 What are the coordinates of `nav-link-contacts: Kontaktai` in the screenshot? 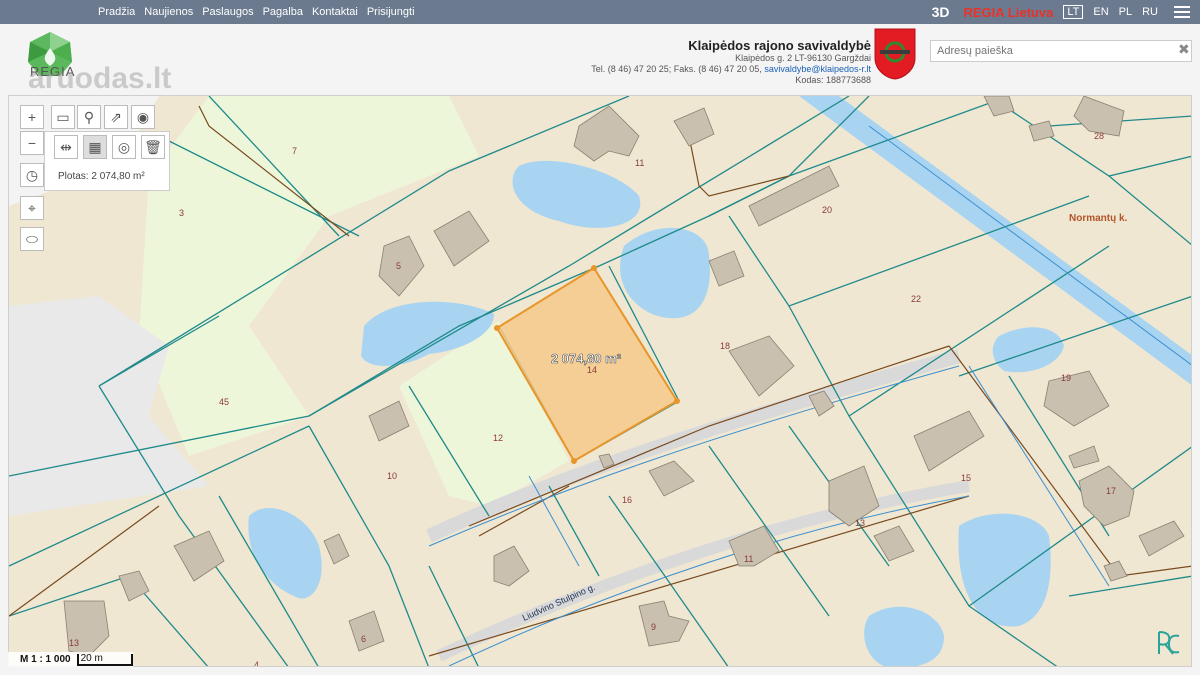 It's located at (335, 12).